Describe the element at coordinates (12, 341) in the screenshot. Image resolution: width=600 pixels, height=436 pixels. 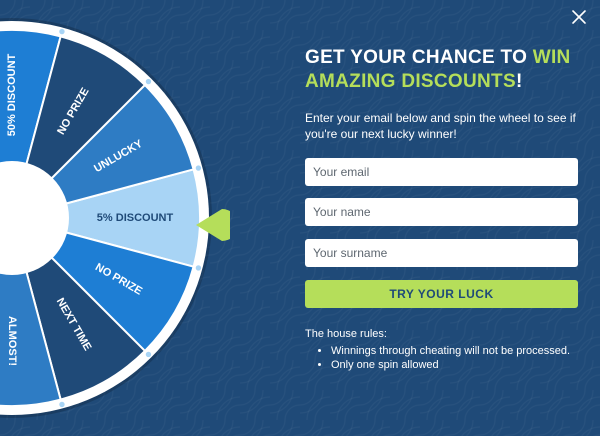
I see `wheel-segment-label: ALMOST!` at that location.